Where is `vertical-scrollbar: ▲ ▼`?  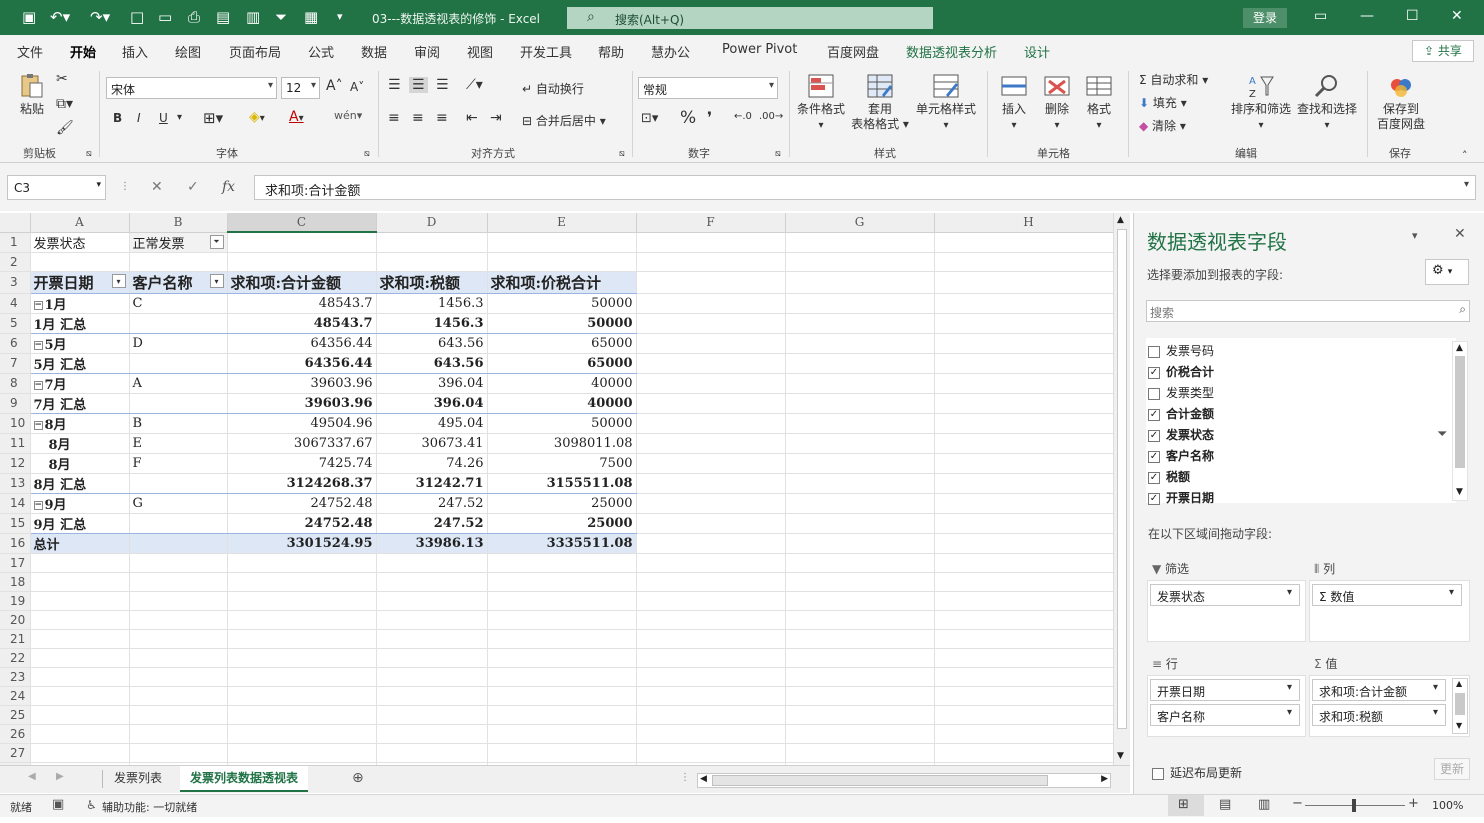 vertical-scrollbar: ▲ ▼ is located at coordinates (1121, 489).